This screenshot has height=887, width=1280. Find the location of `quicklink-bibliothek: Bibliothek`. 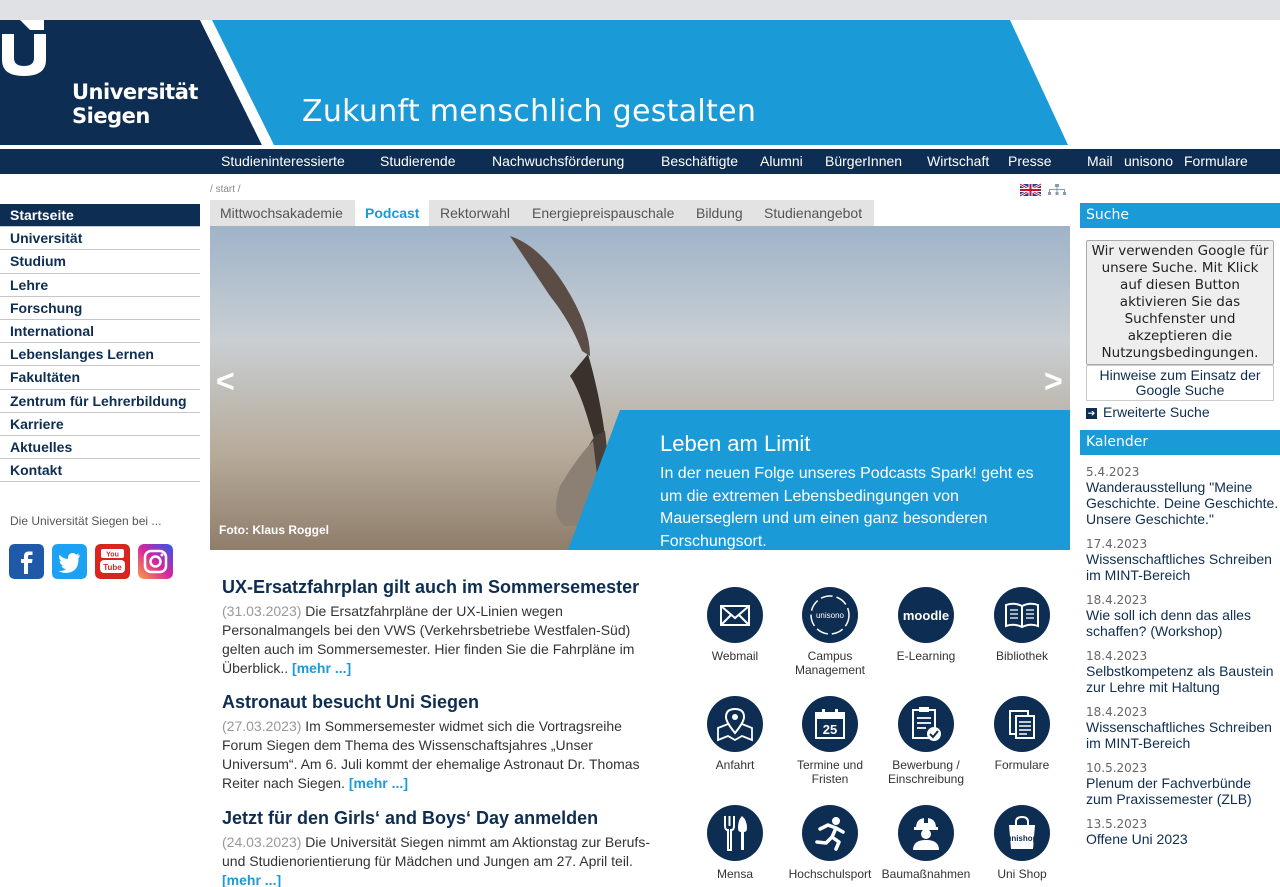

quicklink-bibliothek: Bibliothek is located at coordinates (1022, 625).